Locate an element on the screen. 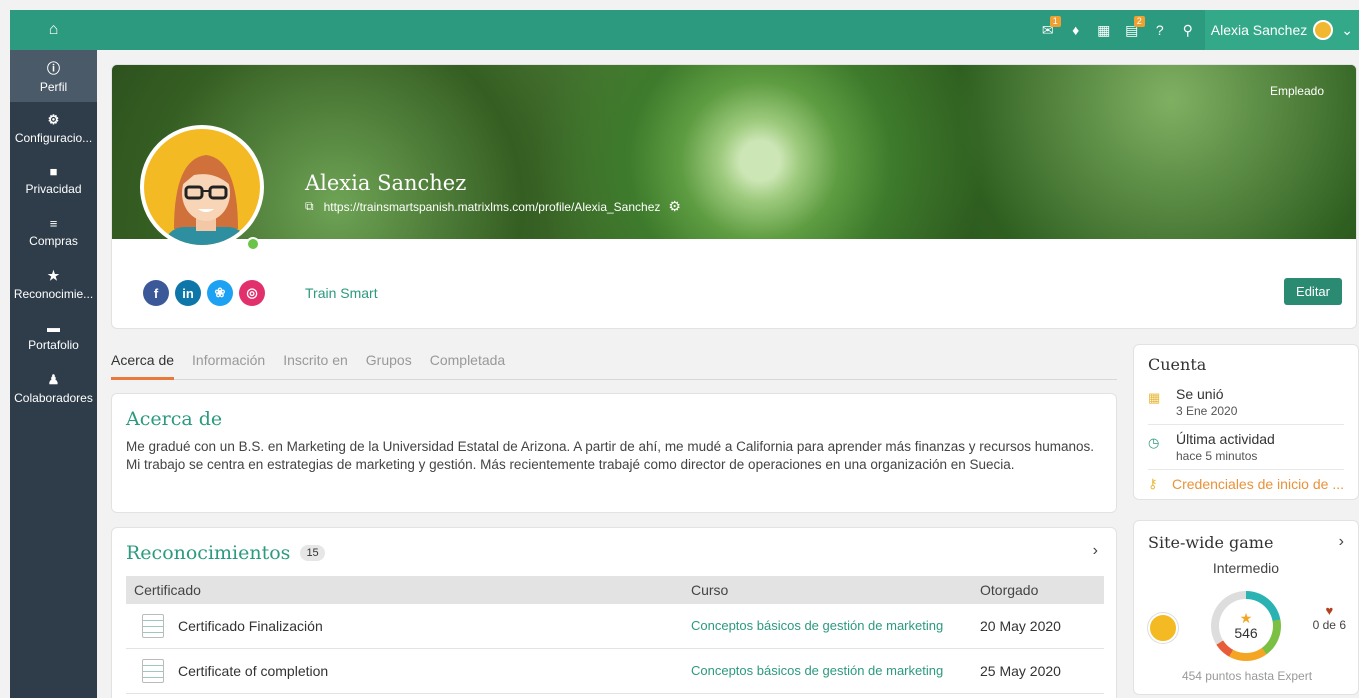  badges-counter: ♥ 0 de 6 is located at coordinates (1329, 617).